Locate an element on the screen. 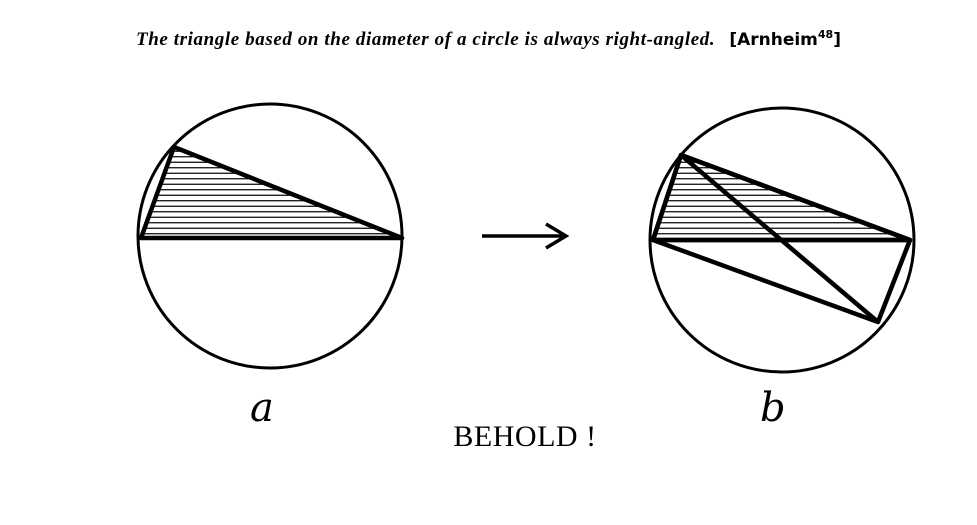 The image size is (977, 525). behold-footer: BEHOLD ! is located at coordinates (525, 436).